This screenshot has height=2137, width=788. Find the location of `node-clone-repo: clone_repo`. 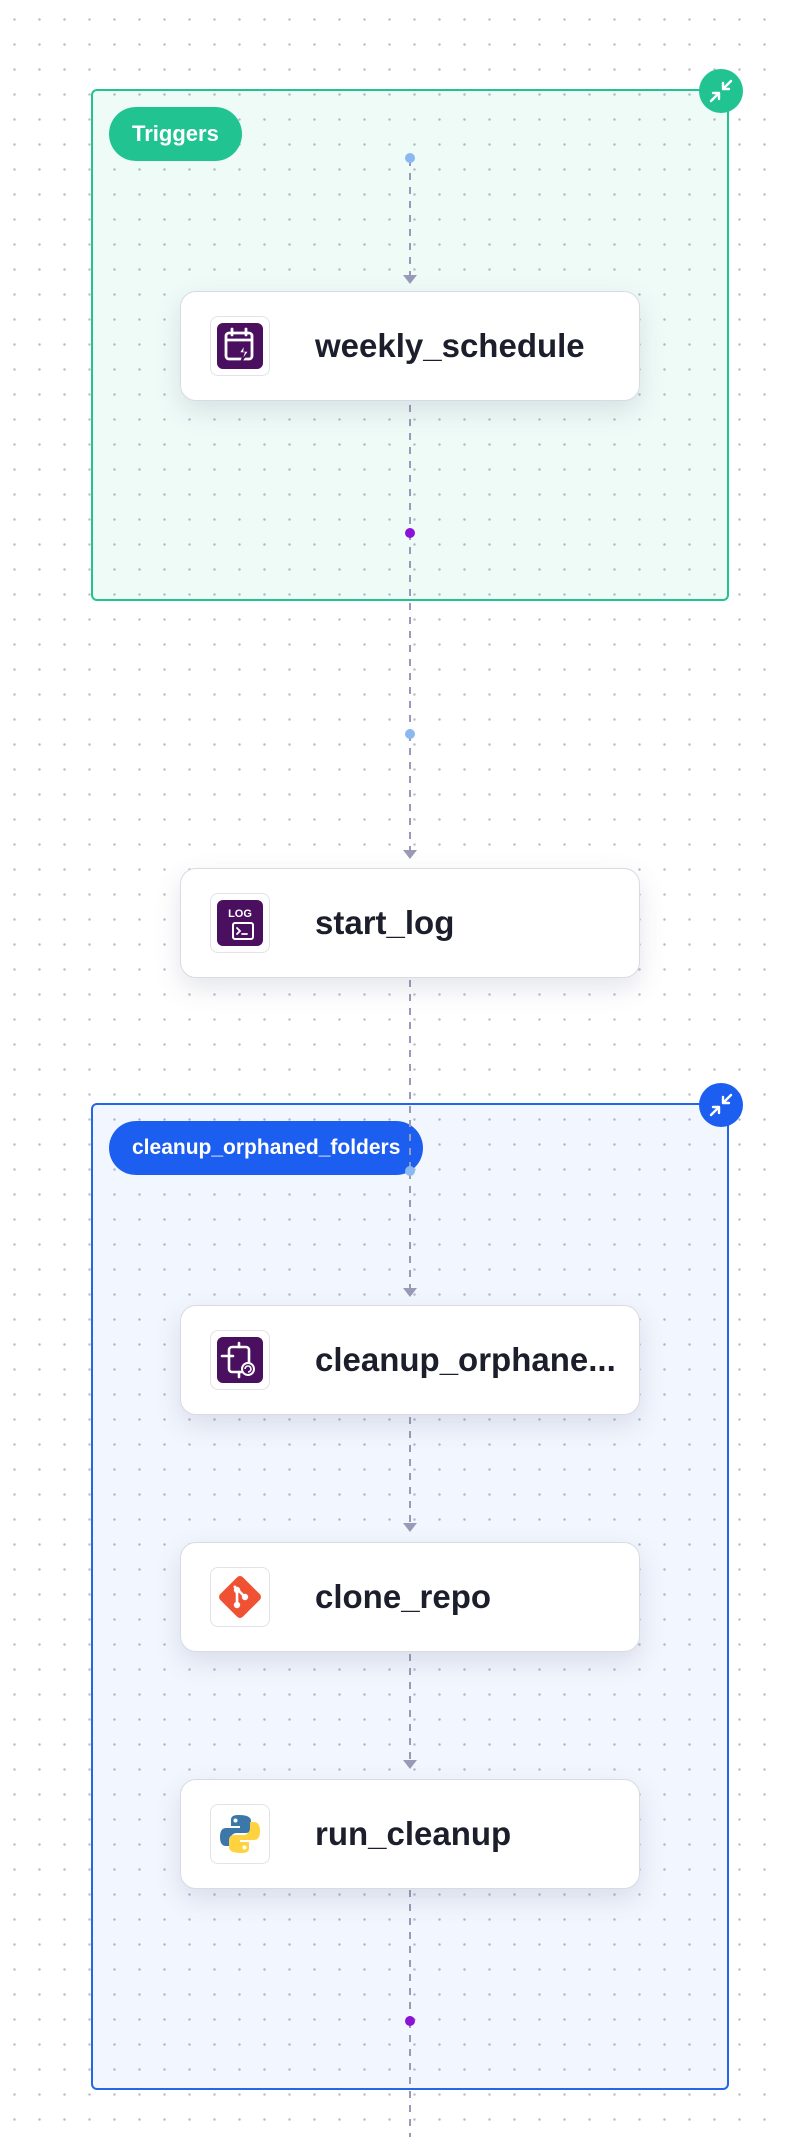

node-clone-repo: clone_repo is located at coordinates (410, 1597).